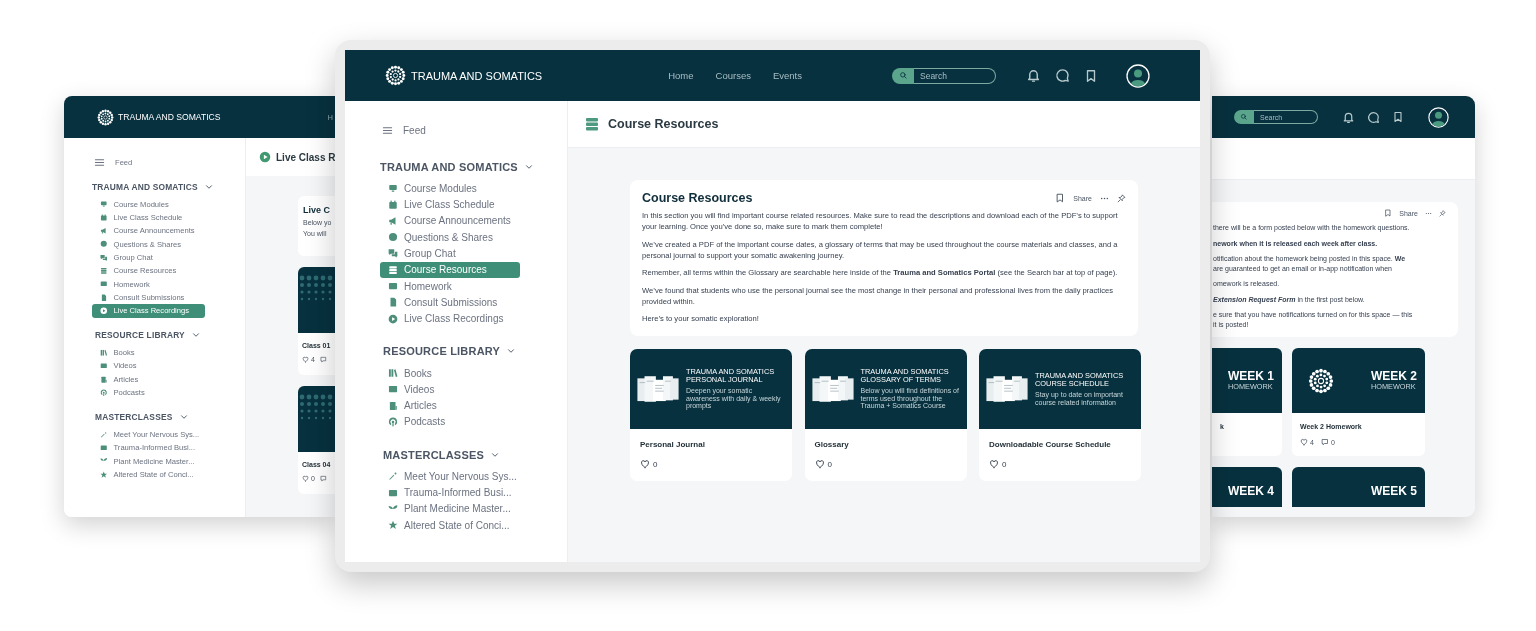 Image resolution: width=1536 pixels, height=631 pixels. What do you see at coordinates (450, 318) in the screenshot?
I see `sidebar-item: Live Class Recordings` at bounding box center [450, 318].